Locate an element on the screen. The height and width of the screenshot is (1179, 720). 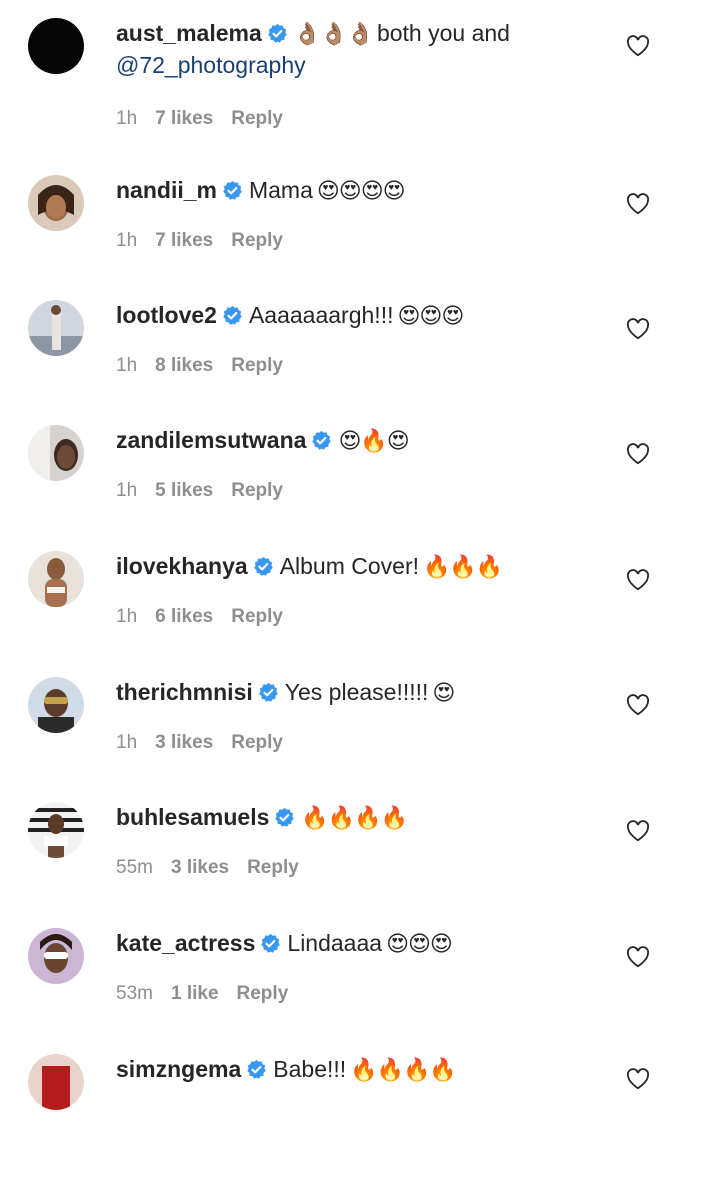
comment-body: nandii_m Mama 😍😍😍😍 1h 7 likes Reply is located at coordinates (356, 213).